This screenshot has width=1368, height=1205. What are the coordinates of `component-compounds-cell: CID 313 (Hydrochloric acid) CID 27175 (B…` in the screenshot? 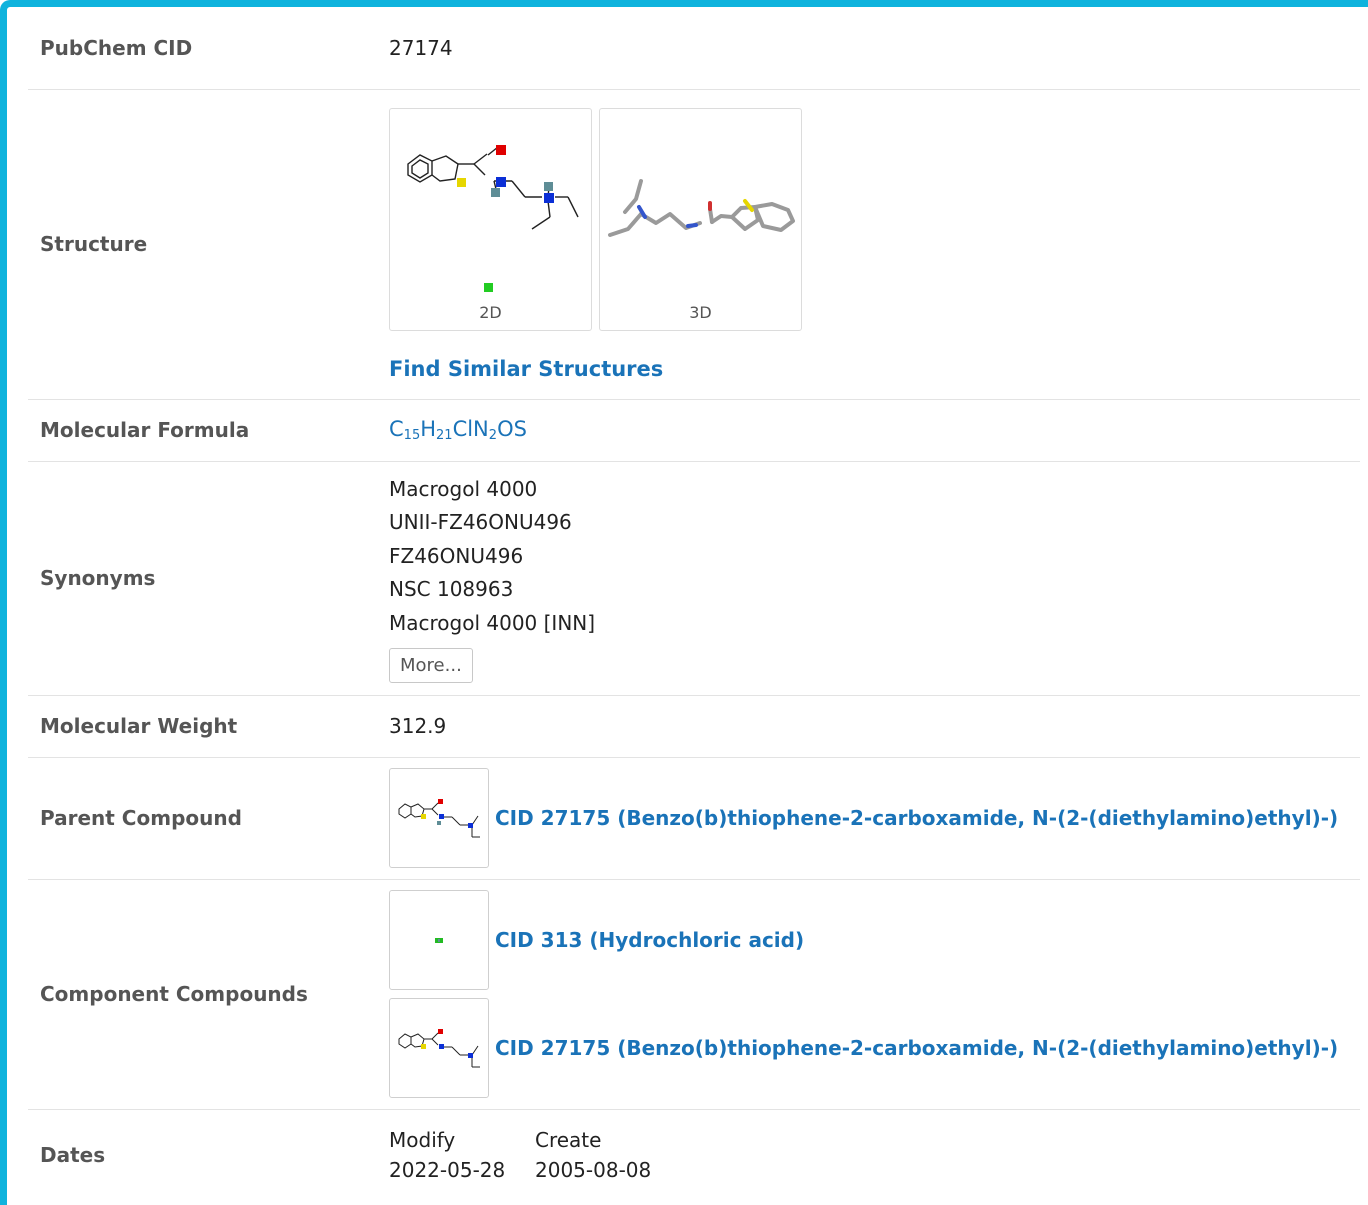 It's located at (874, 994).